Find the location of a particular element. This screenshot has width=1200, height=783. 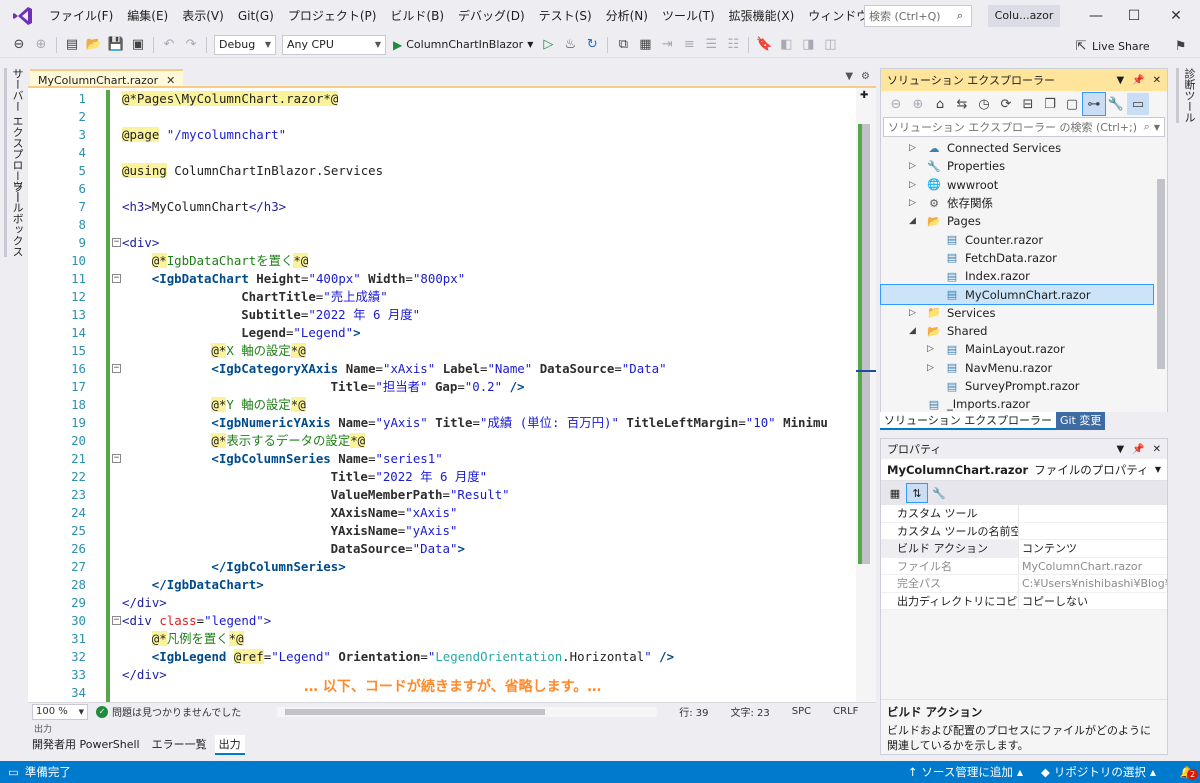

tree-item: ▤ Counter.razor is located at coordinates (1017, 239).